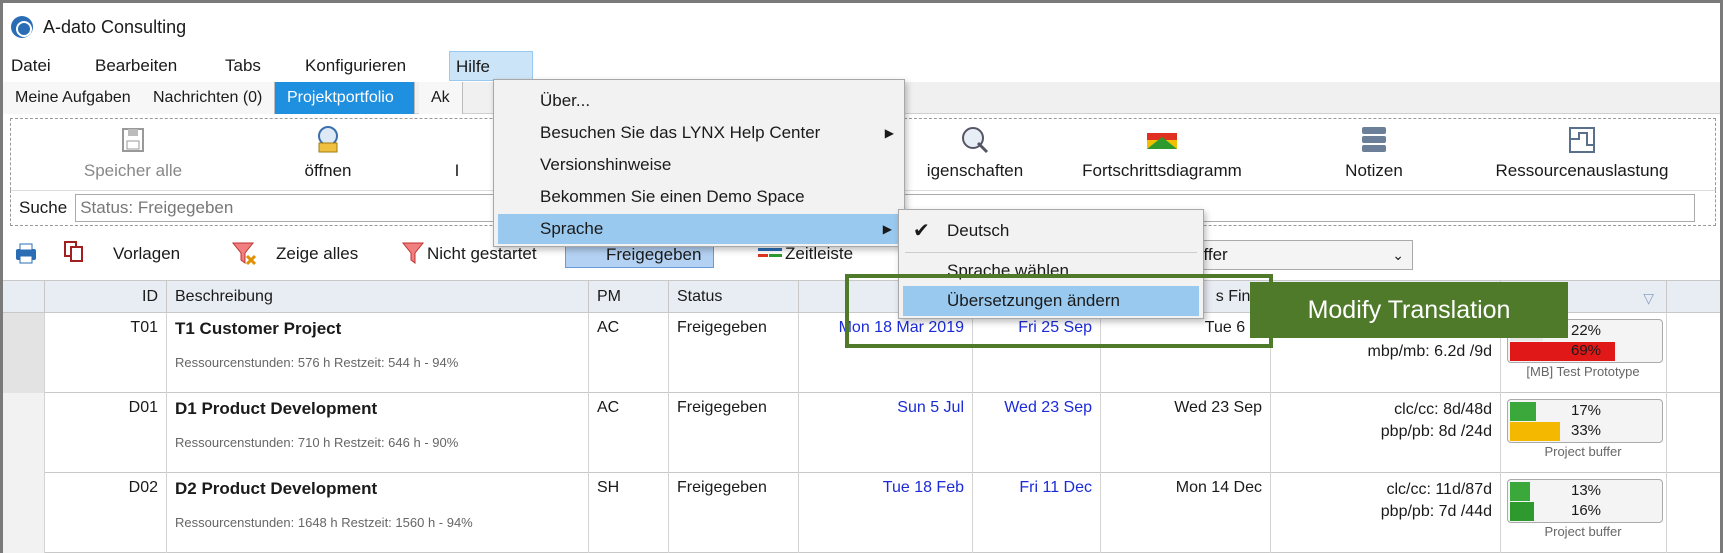 The image size is (1723, 553). Describe the element at coordinates (491, 66) in the screenshot. I see `menu-hilfe: Hilfe` at that location.